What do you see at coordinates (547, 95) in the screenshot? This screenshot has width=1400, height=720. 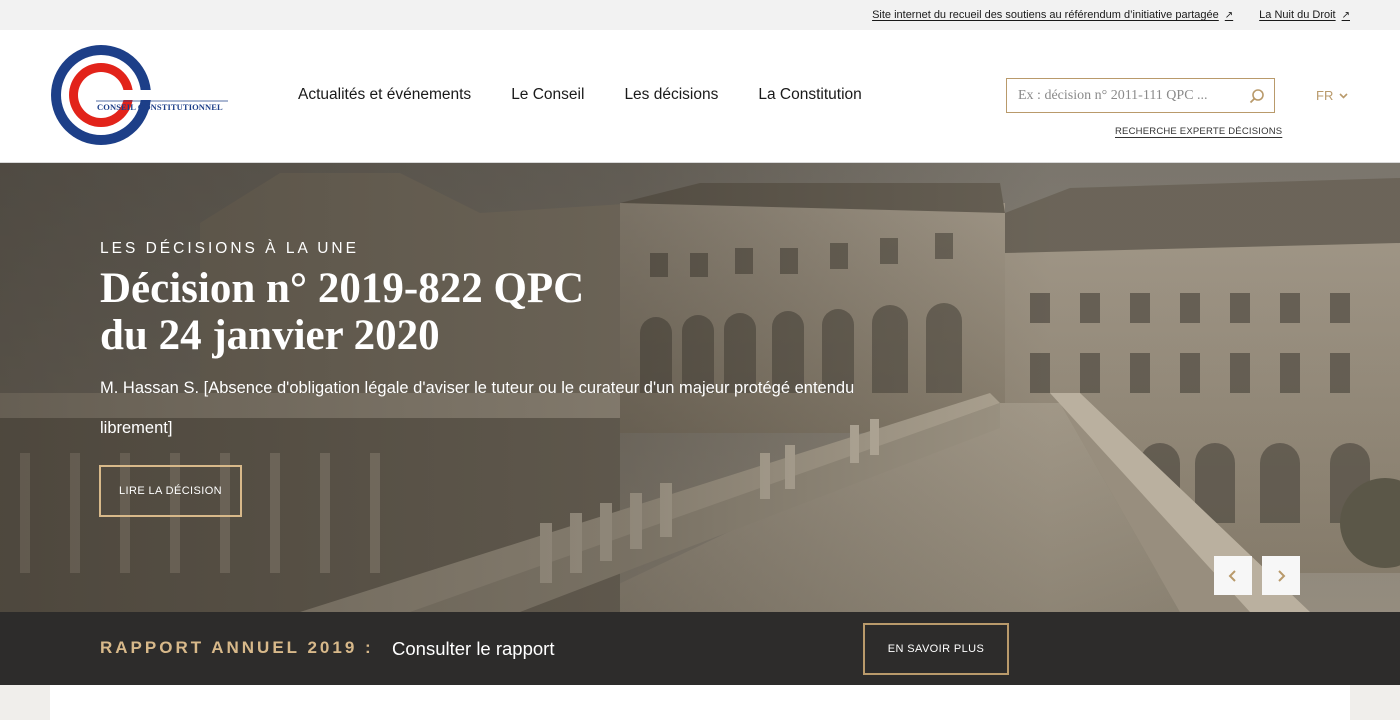 I see `nav-item-le-conseil: Le Conseil` at bounding box center [547, 95].